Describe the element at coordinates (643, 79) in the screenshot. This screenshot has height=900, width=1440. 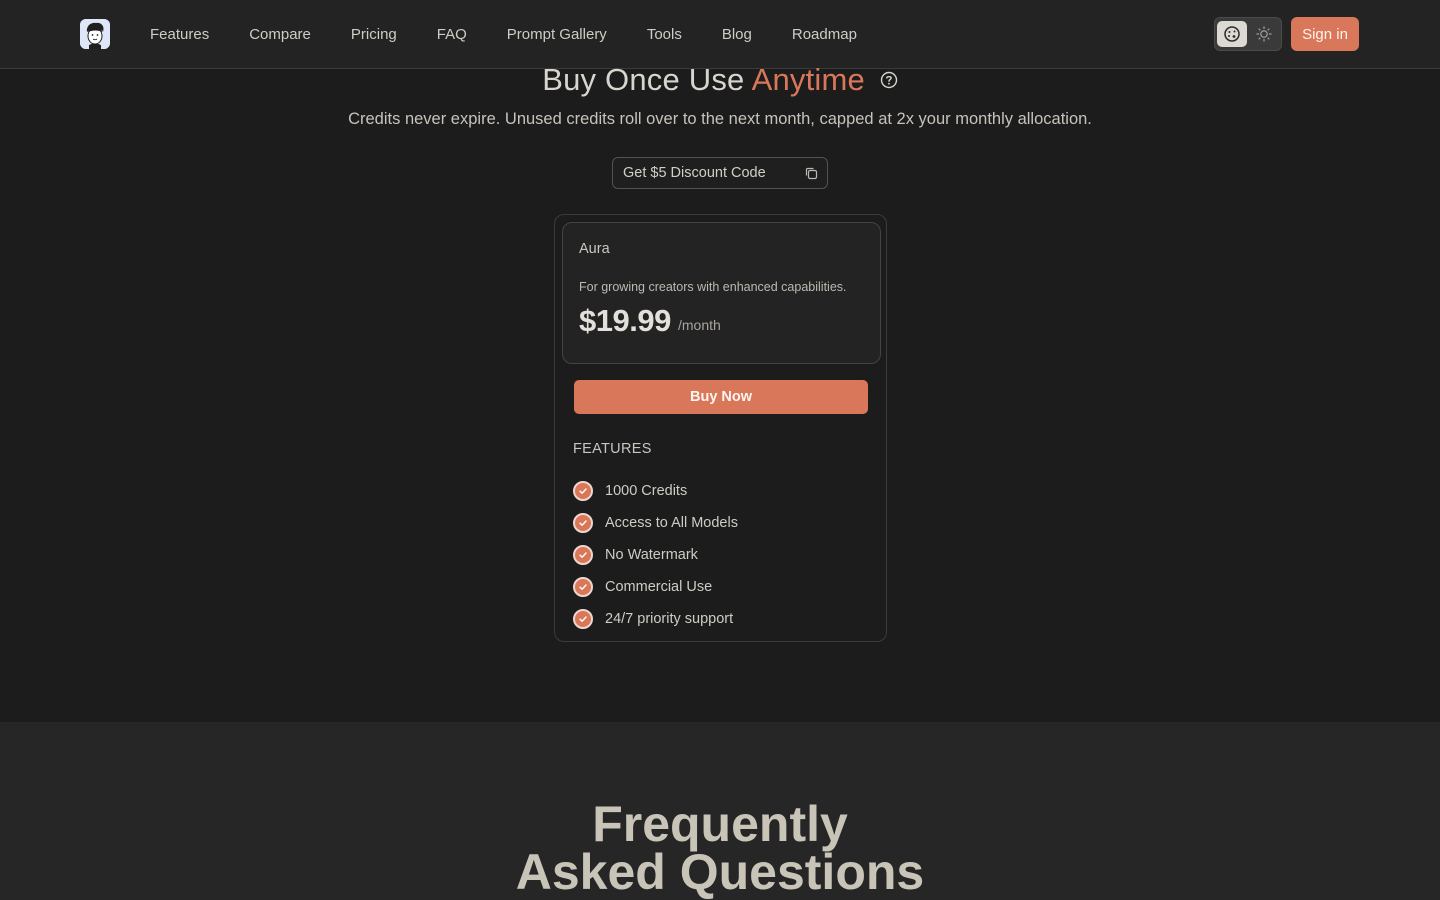
I see `title-prefix: Buy Once Use` at that location.